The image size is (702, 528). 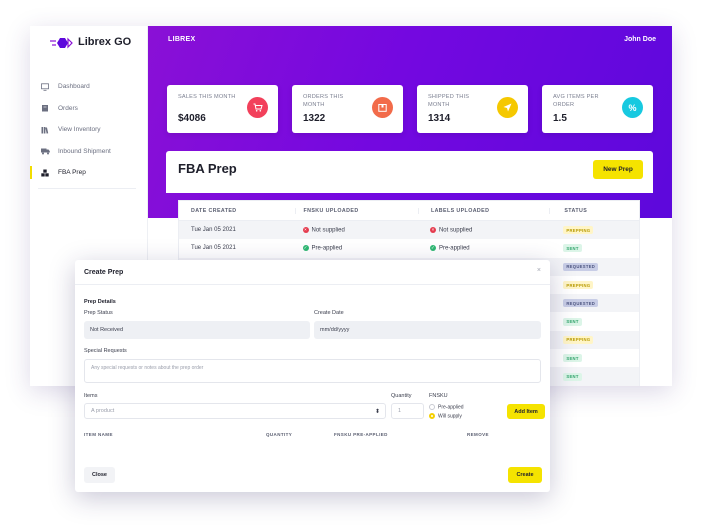 What do you see at coordinates (409, 172) in the screenshot?
I see `fba-prep-header: FBA Prep New Prep` at bounding box center [409, 172].